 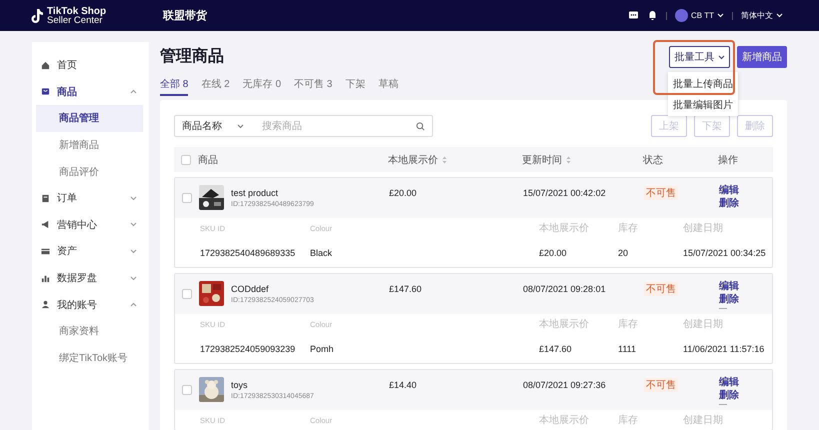 What do you see at coordinates (192, 56) in the screenshot?
I see `page-title: 管理商品` at bounding box center [192, 56].